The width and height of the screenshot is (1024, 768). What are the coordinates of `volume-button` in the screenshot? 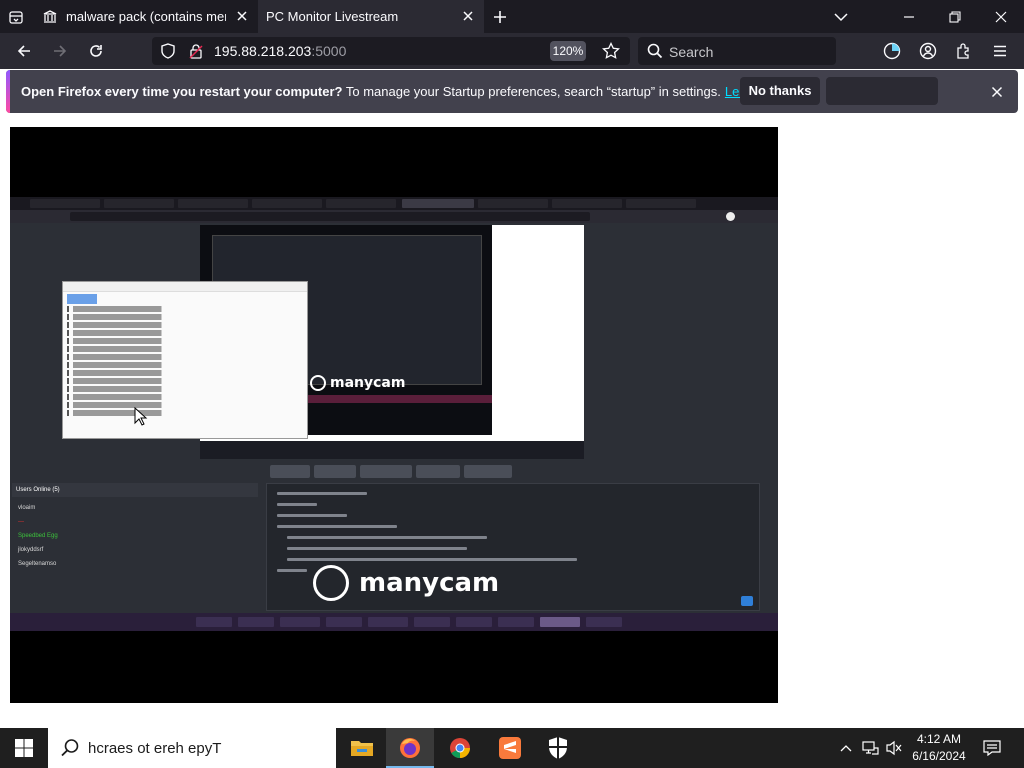 It's located at (894, 748).